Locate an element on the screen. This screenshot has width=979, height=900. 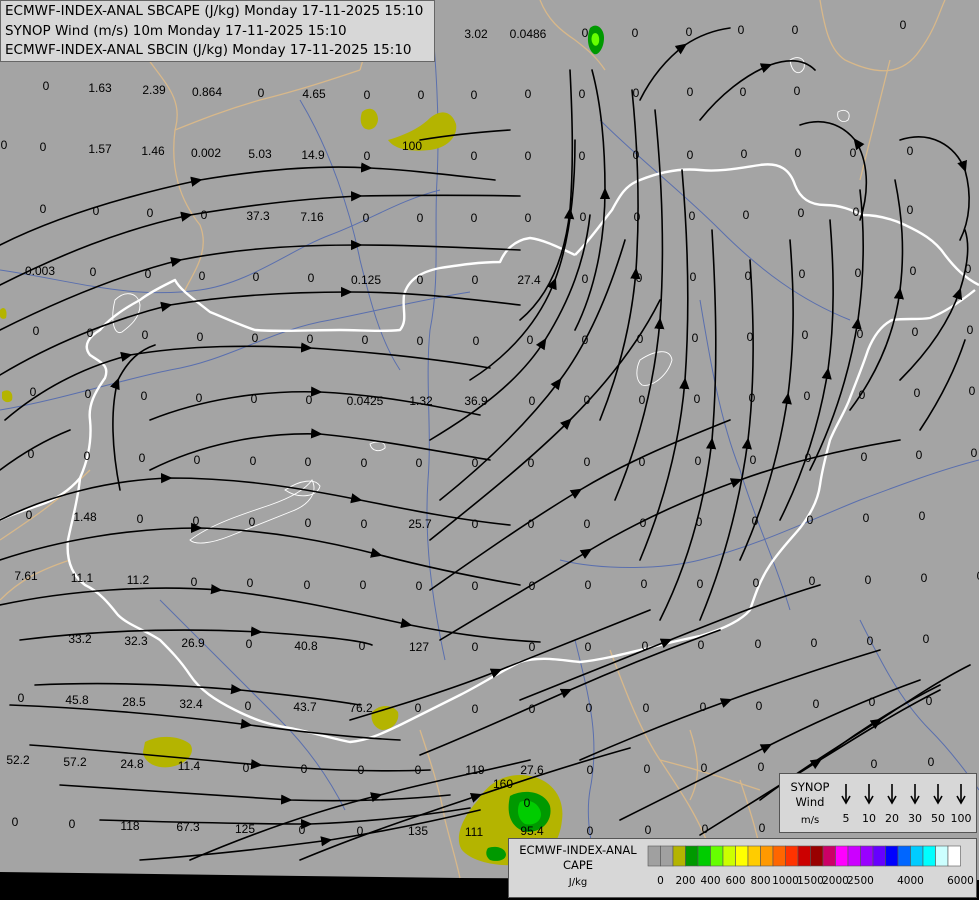
station-value: 28.5 is located at coordinates (134, 702).